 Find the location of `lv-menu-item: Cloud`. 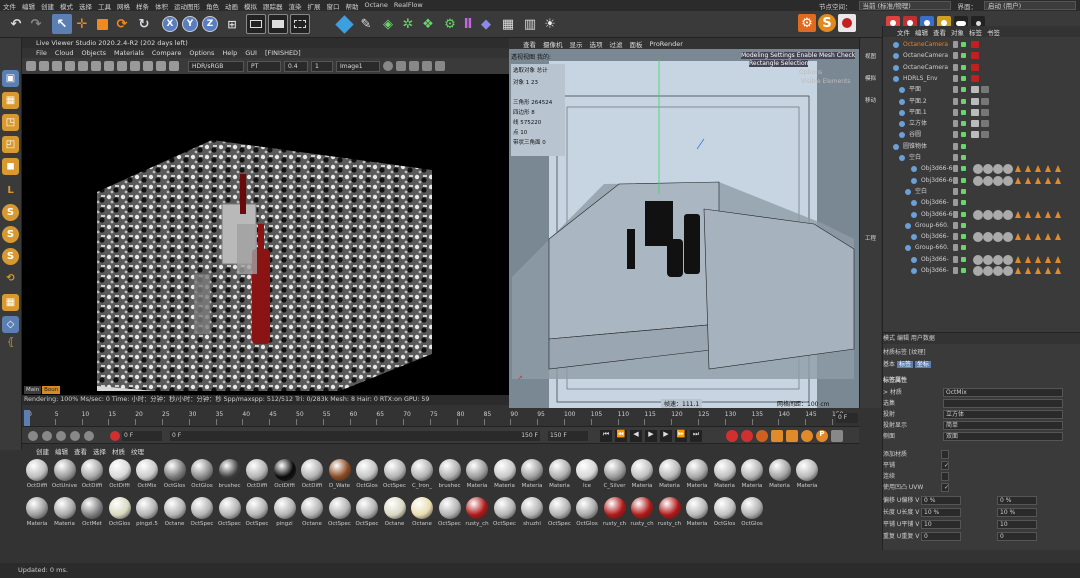

lv-menu-item: Cloud is located at coordinates (64, 53).